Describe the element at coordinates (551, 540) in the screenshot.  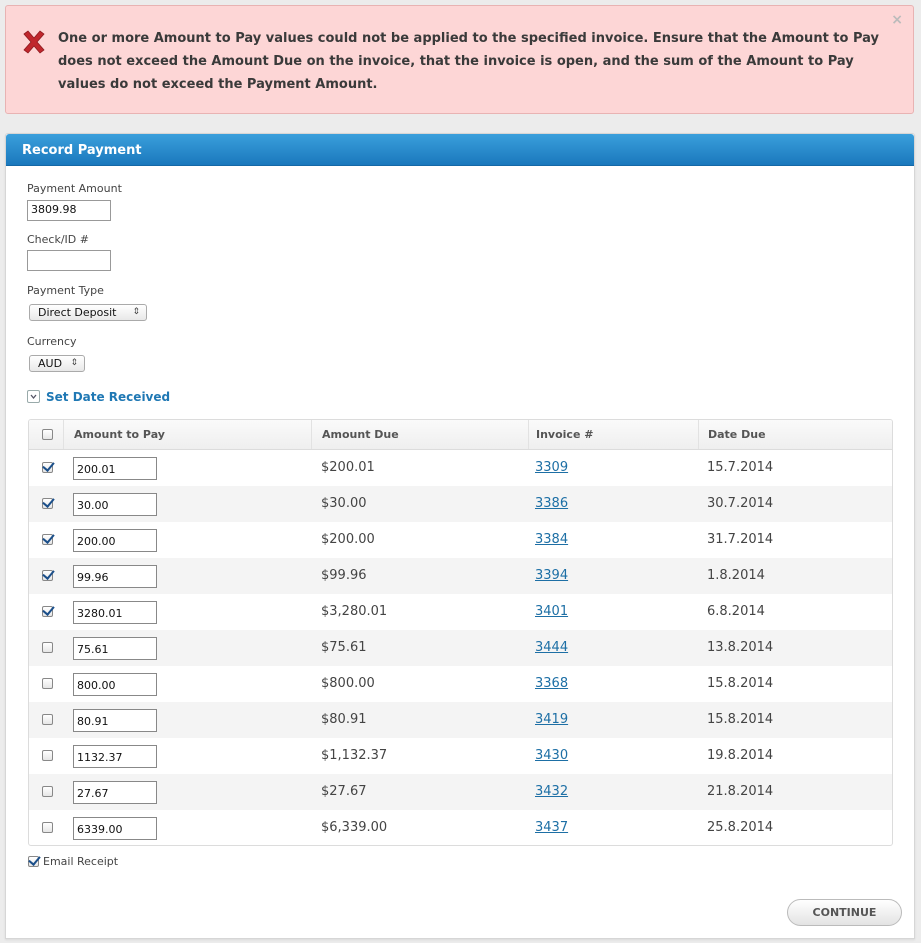
I see `invoice-link: 3384` at that location.